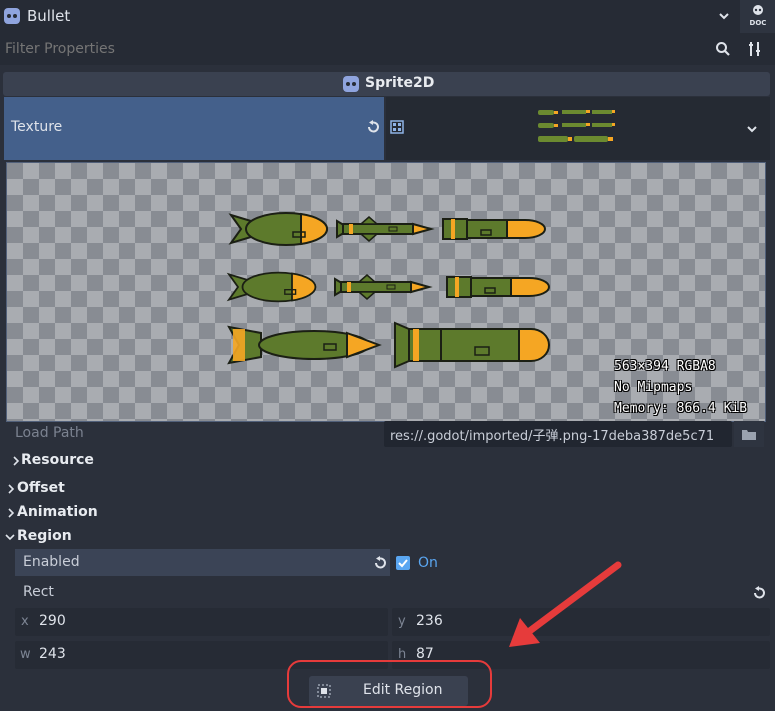 The width and height of the screenshot is (775, 711). I want to click on annotation-arrow, so click(565, 604).